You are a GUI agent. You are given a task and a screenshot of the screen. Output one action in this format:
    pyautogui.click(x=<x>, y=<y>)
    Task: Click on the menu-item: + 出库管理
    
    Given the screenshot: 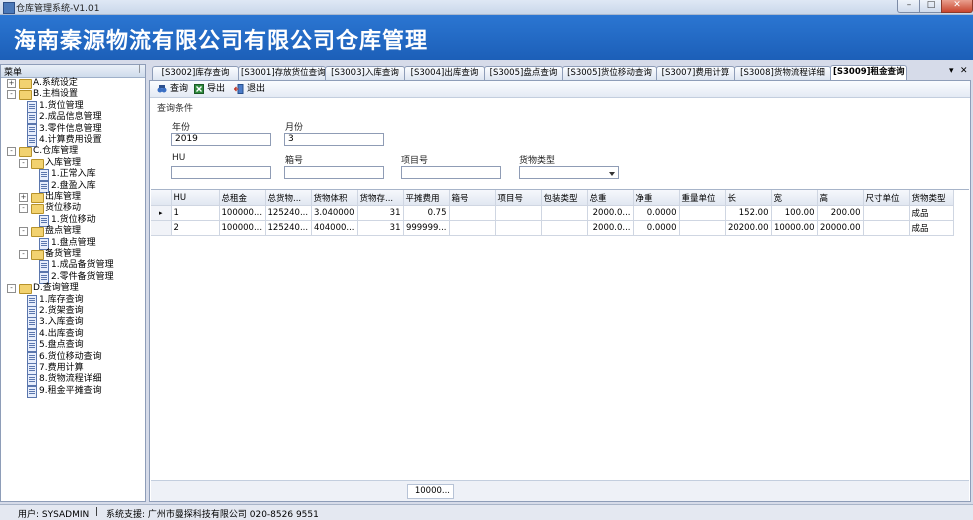 What is the action you would take?
    pyautogui.click(x=73, y=197)
    